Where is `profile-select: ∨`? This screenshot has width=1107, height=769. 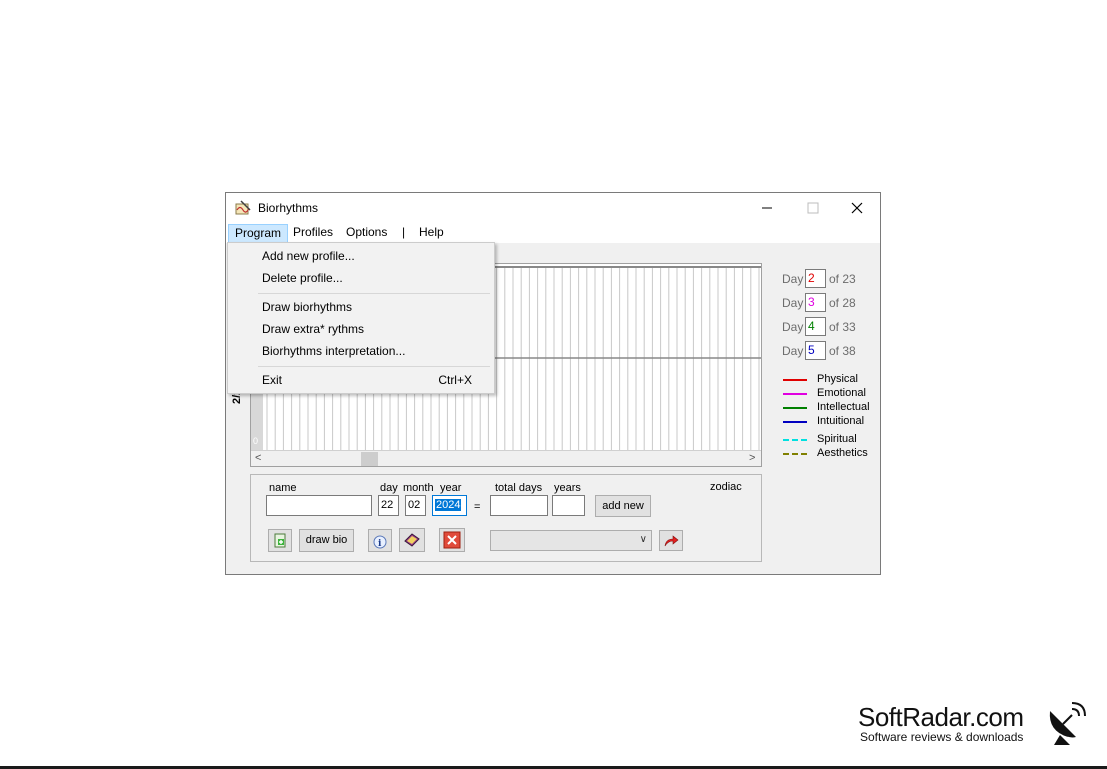 profile-select: ∨ is located at coordinates (571, 540).